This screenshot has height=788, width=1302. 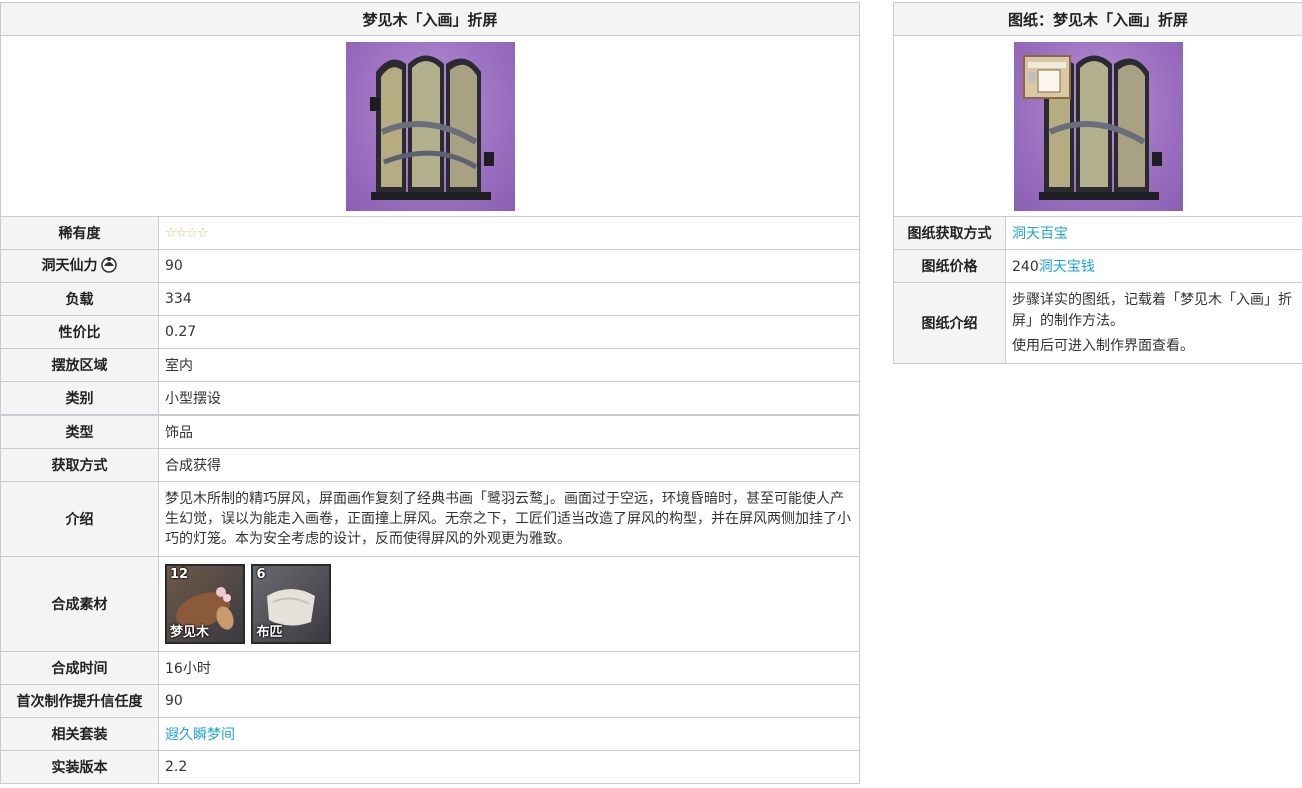 I want to click on blueprint-source-label: 图纸获取方式, so click(x=949, y=233).